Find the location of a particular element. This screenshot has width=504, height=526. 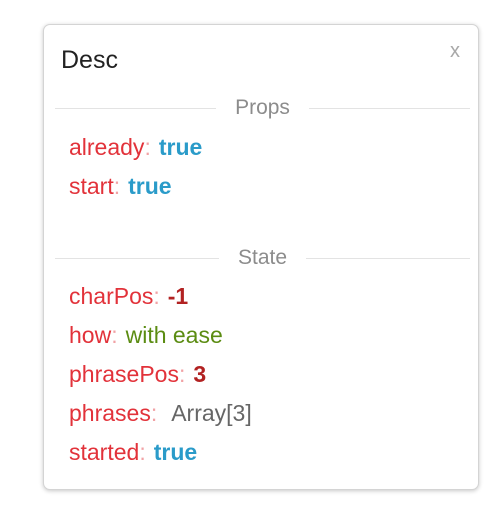

state-value: 3 is located at coordinates (200, 374).